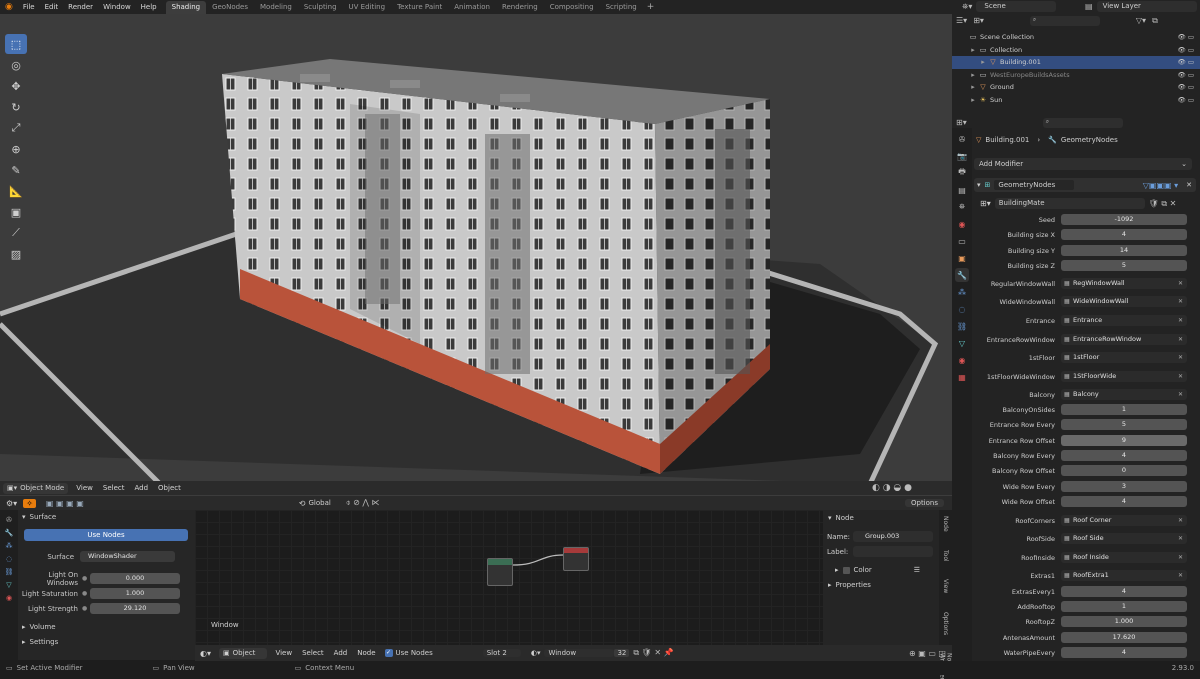 This screenshot has height=679, width=1200. What do you see at coordinates (945, 524) in the screenshot?
I see `sidebar-tab: Node` at bounding box center [945, 524].